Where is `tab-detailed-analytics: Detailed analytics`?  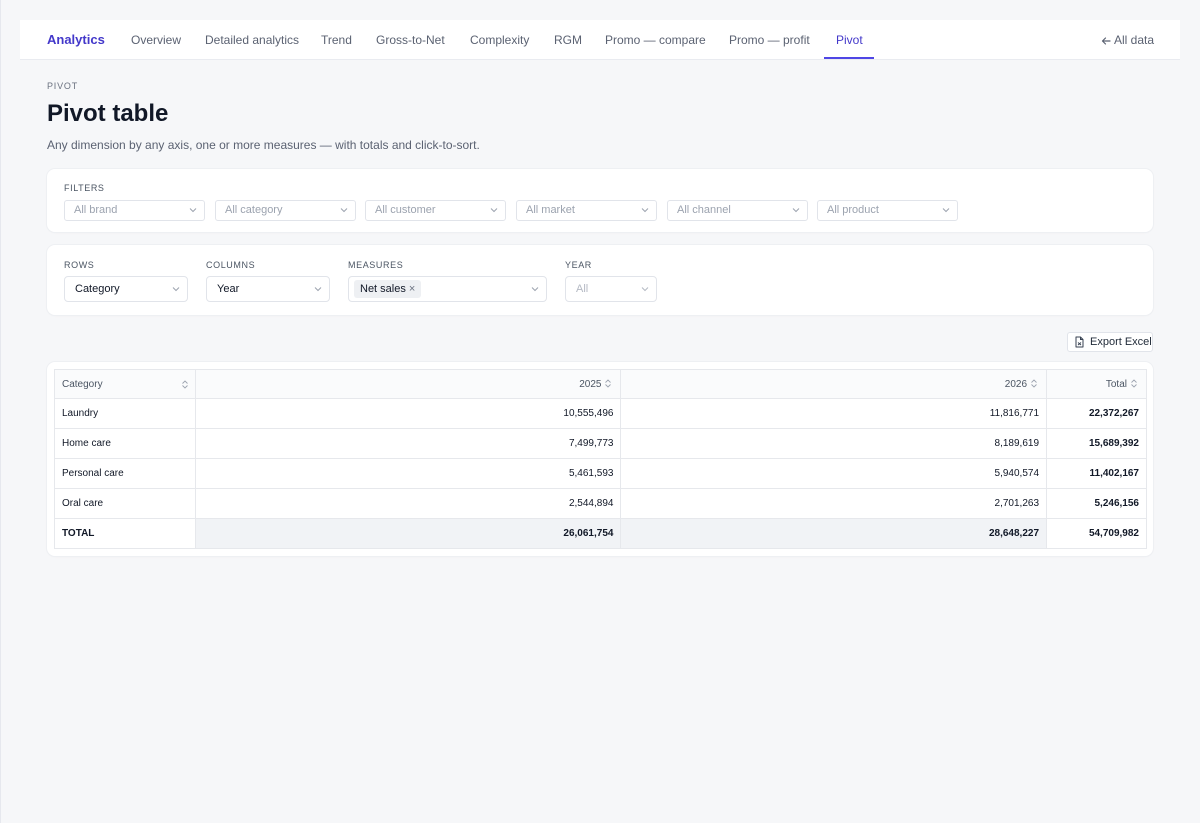 tab-detailed-analytics: Detailed analytics is located at coordinates (252, 40).